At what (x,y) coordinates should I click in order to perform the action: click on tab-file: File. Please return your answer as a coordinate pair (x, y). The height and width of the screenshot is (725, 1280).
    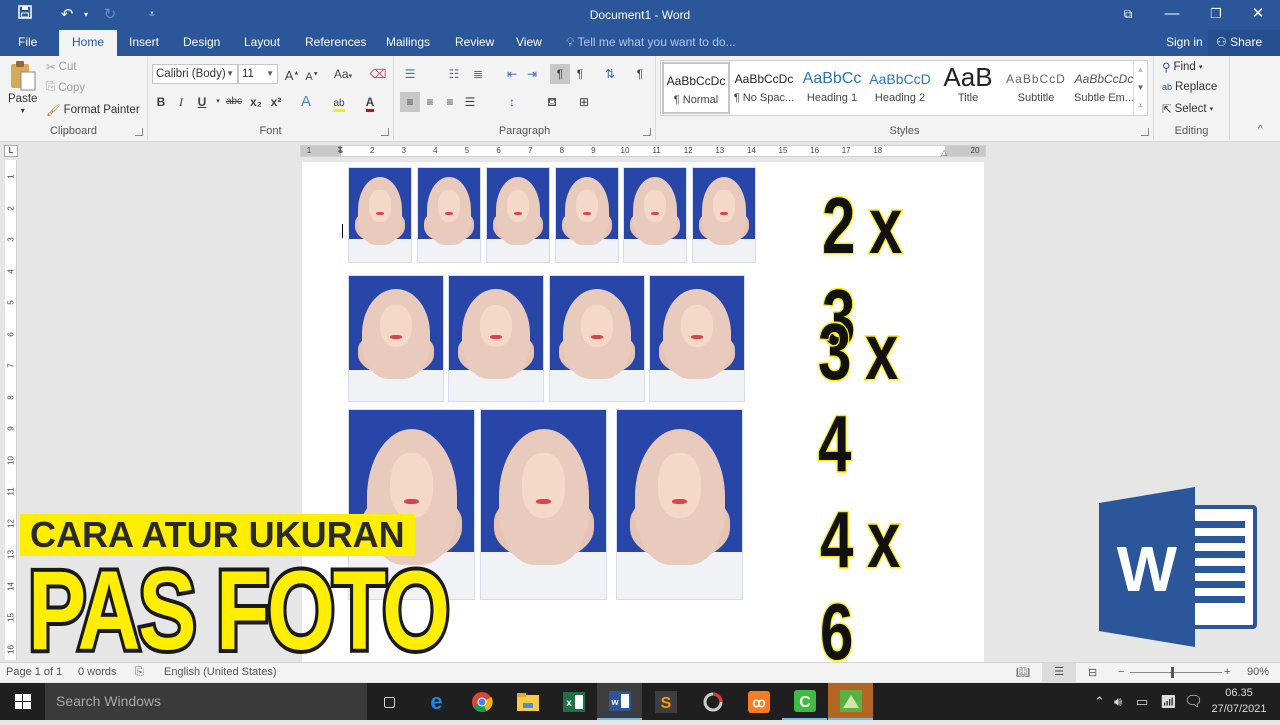
    Looking at the image, I should click on (27, 43).